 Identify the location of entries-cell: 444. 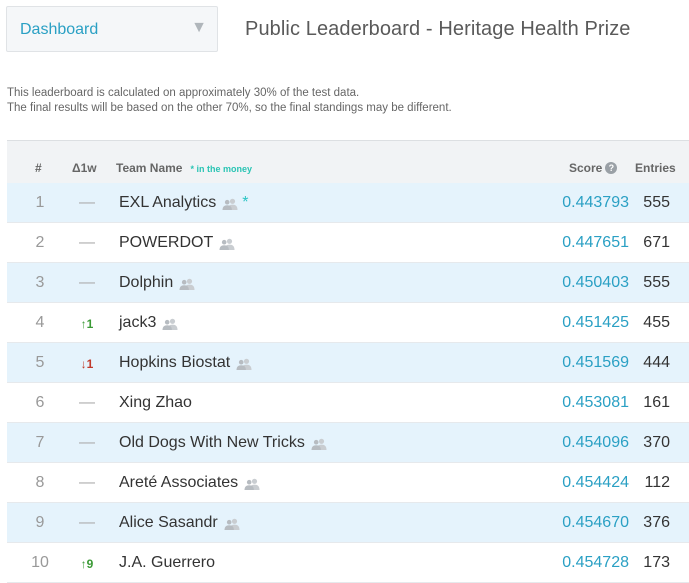
(656, 362).